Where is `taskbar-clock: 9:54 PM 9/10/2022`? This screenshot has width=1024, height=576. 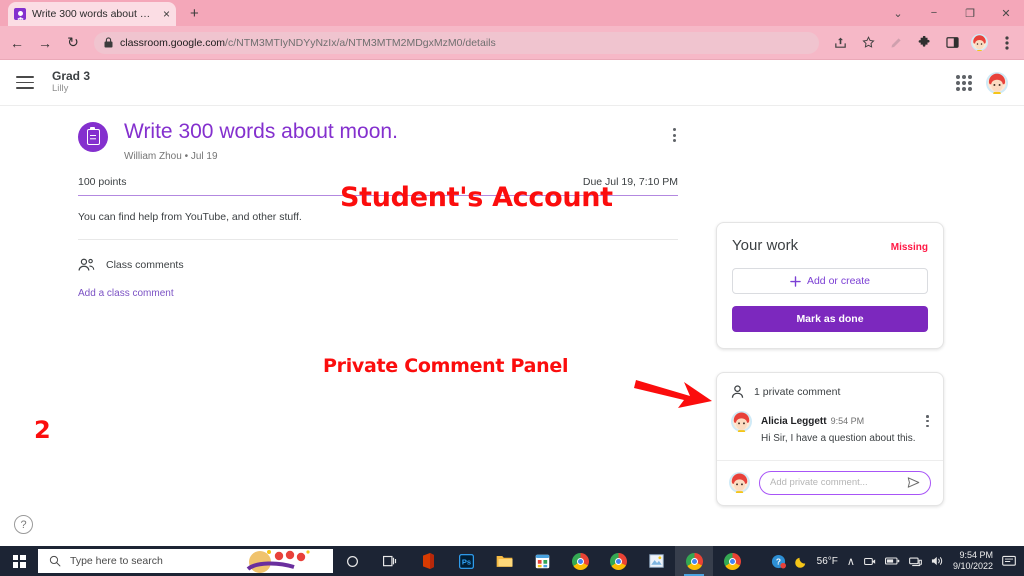
taskbar-clock: 9:54 PM 9/10/2022 is located at coordinates (973, 561).